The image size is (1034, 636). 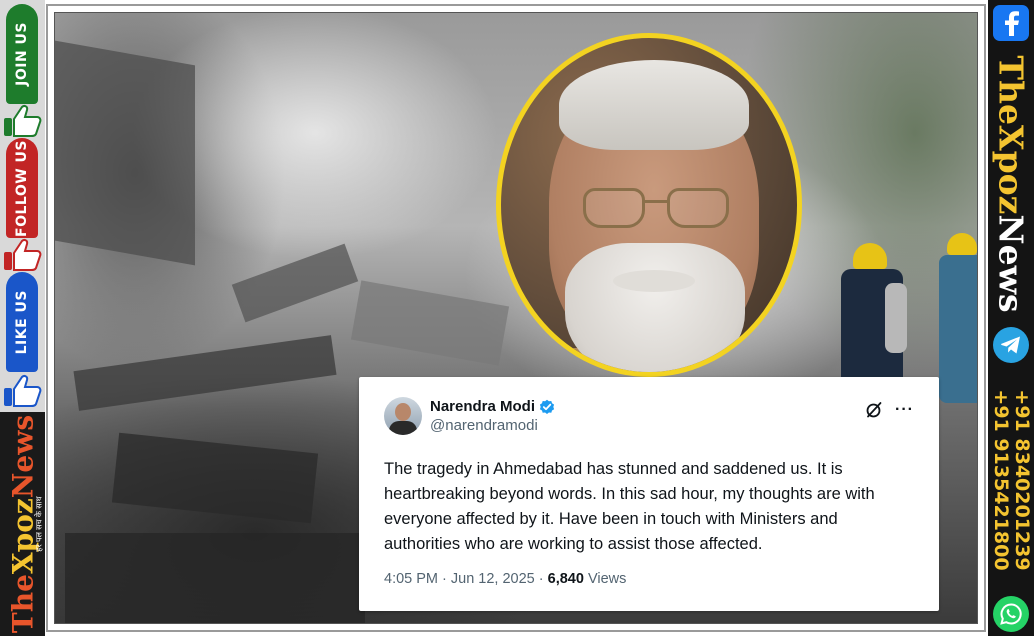 I want to click on brand-tagline-text: हर पल सच के साथ, so click(x=39, y=524).